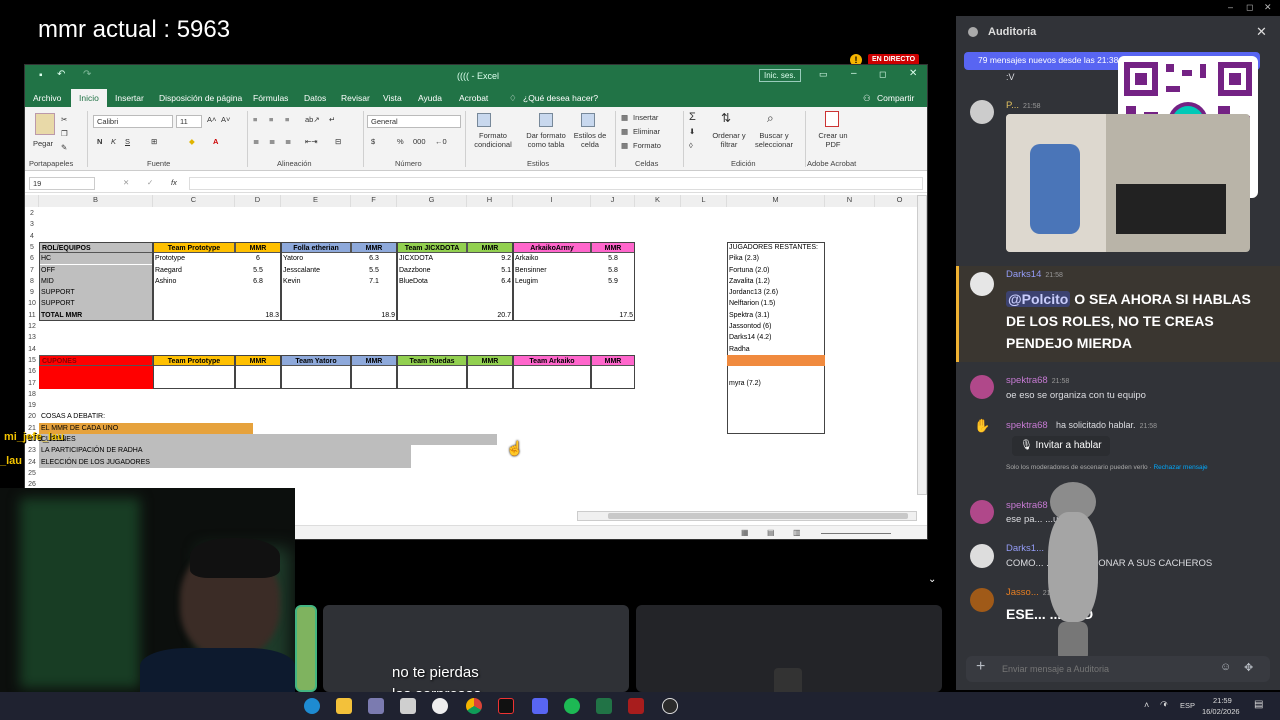 This screenshot has height=720, width=1280. What do you see at coordinates (312, 119) in the screenshot?
I see `orientation-icon: ab↗` at bounding box center [312, 119].